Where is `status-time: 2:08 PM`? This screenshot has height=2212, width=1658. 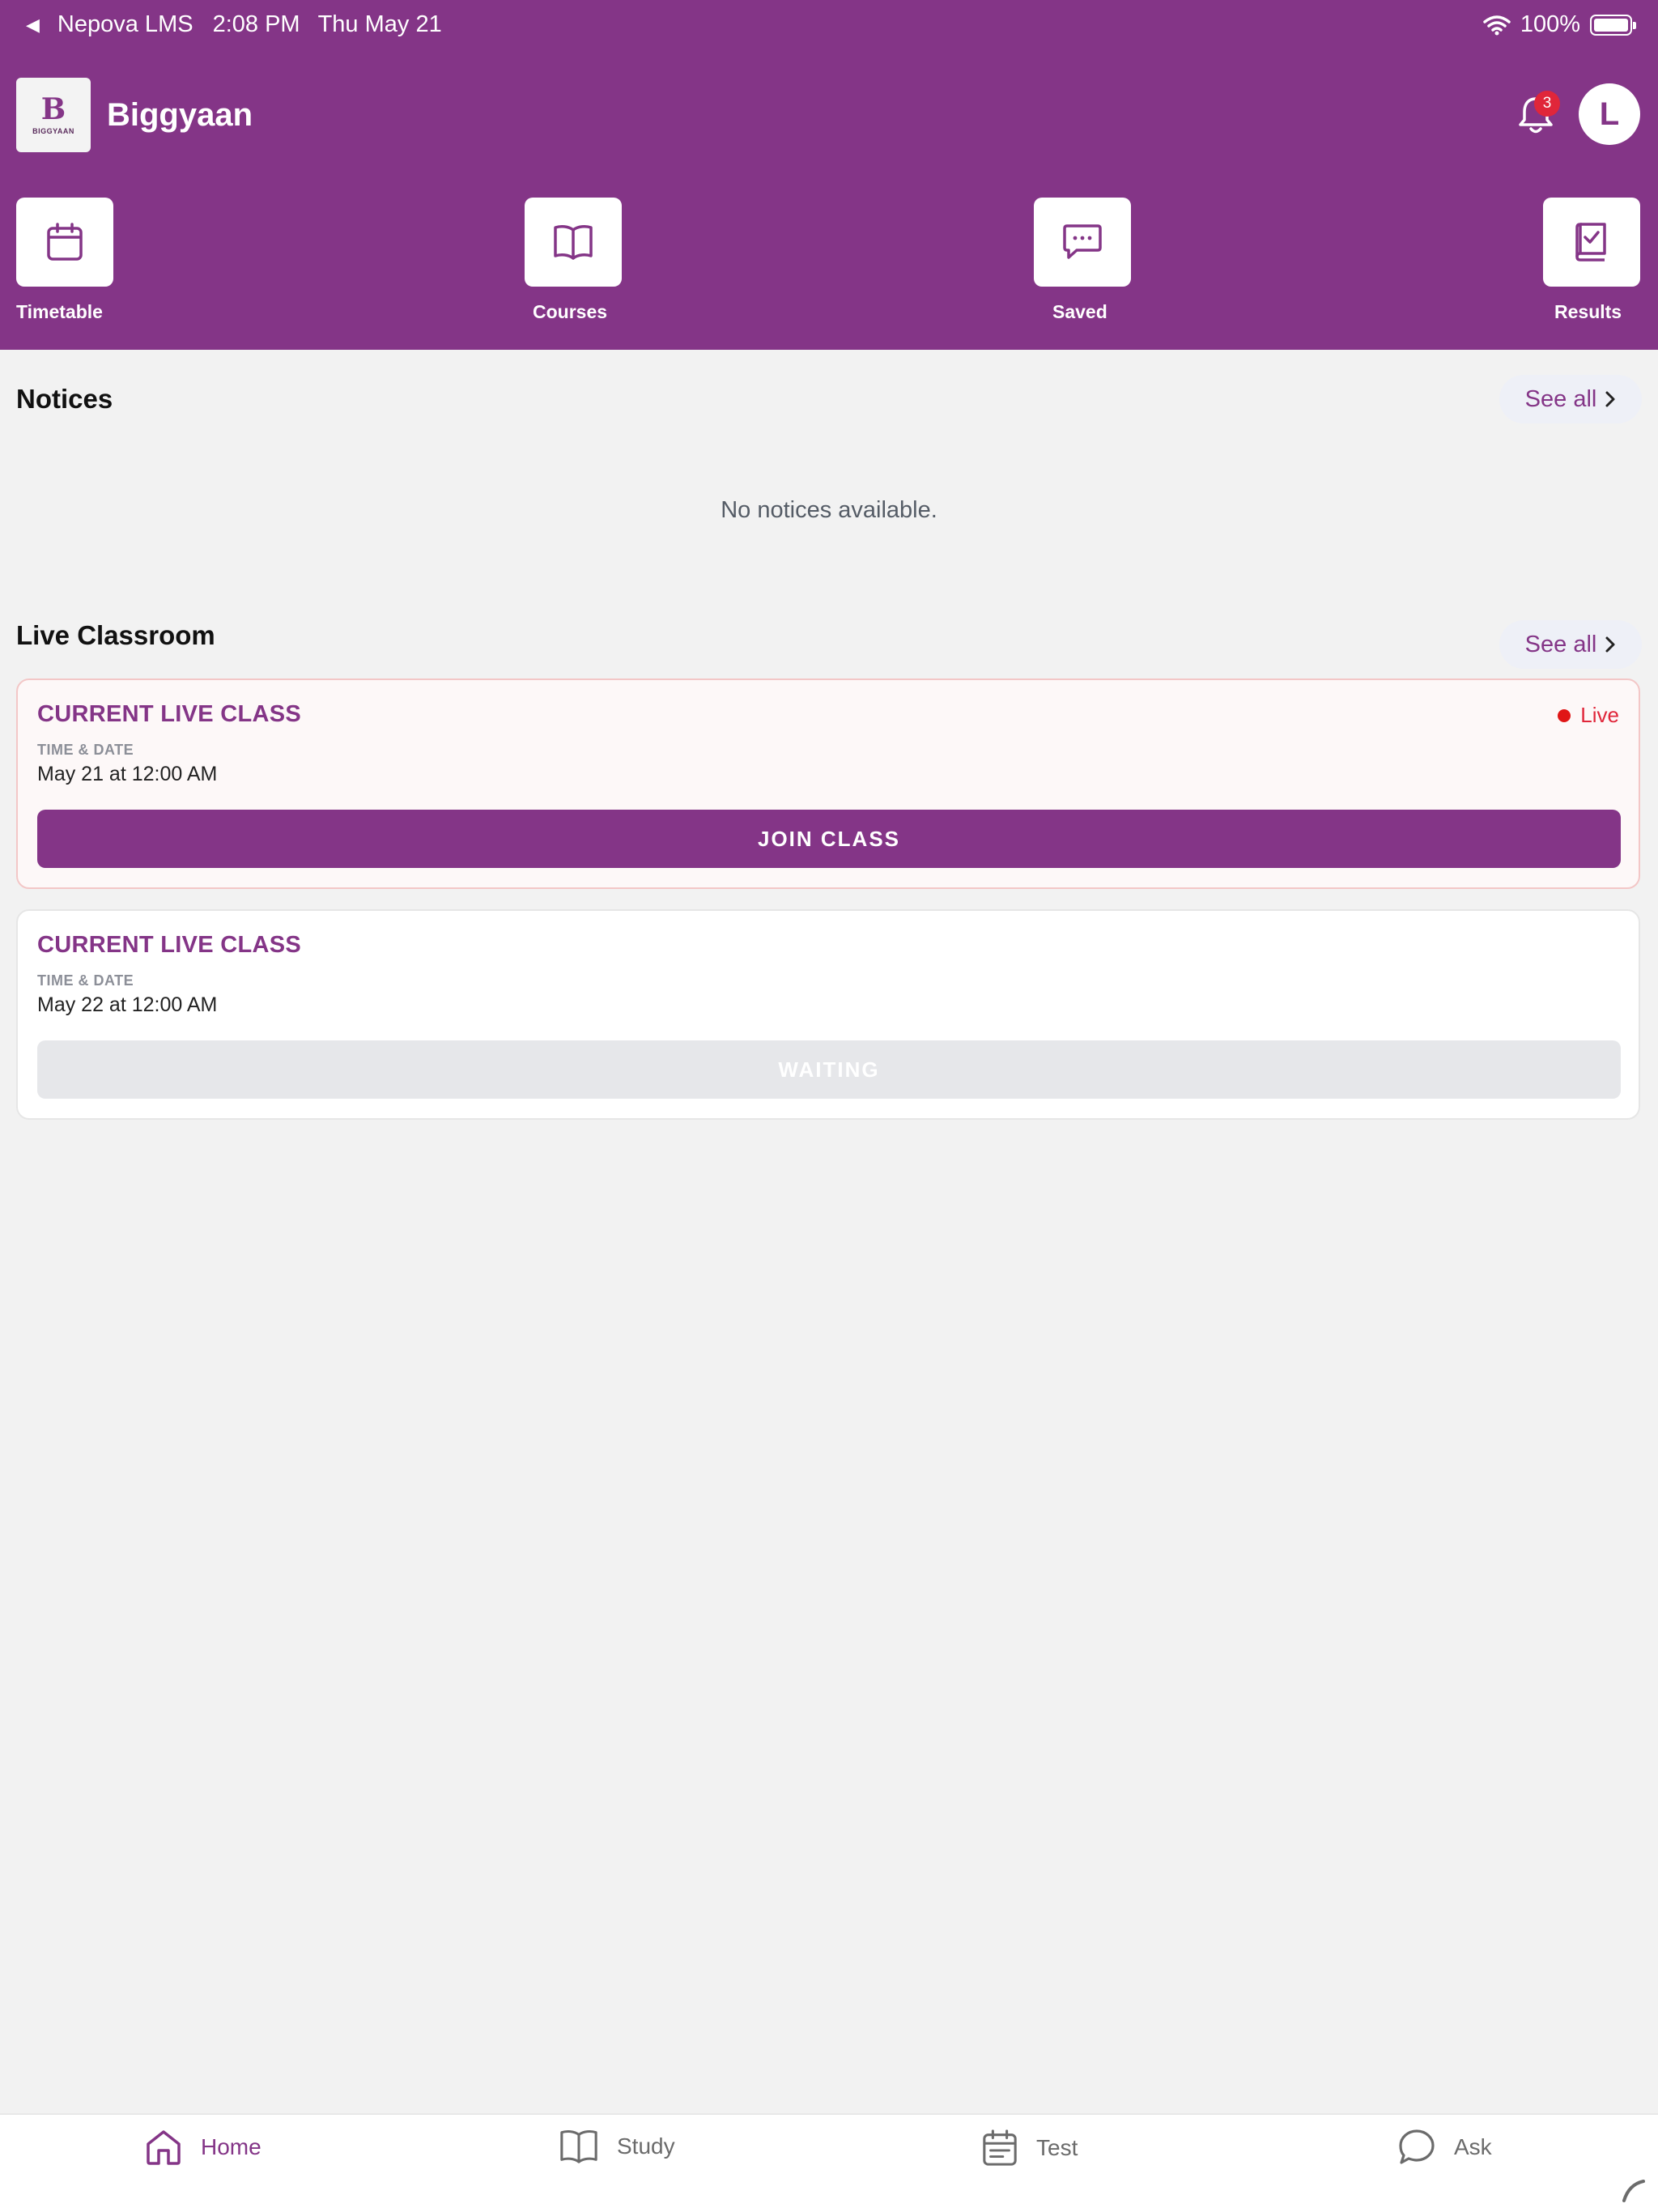 status-time: 2:08 PM is located at coordinates (256, 24).